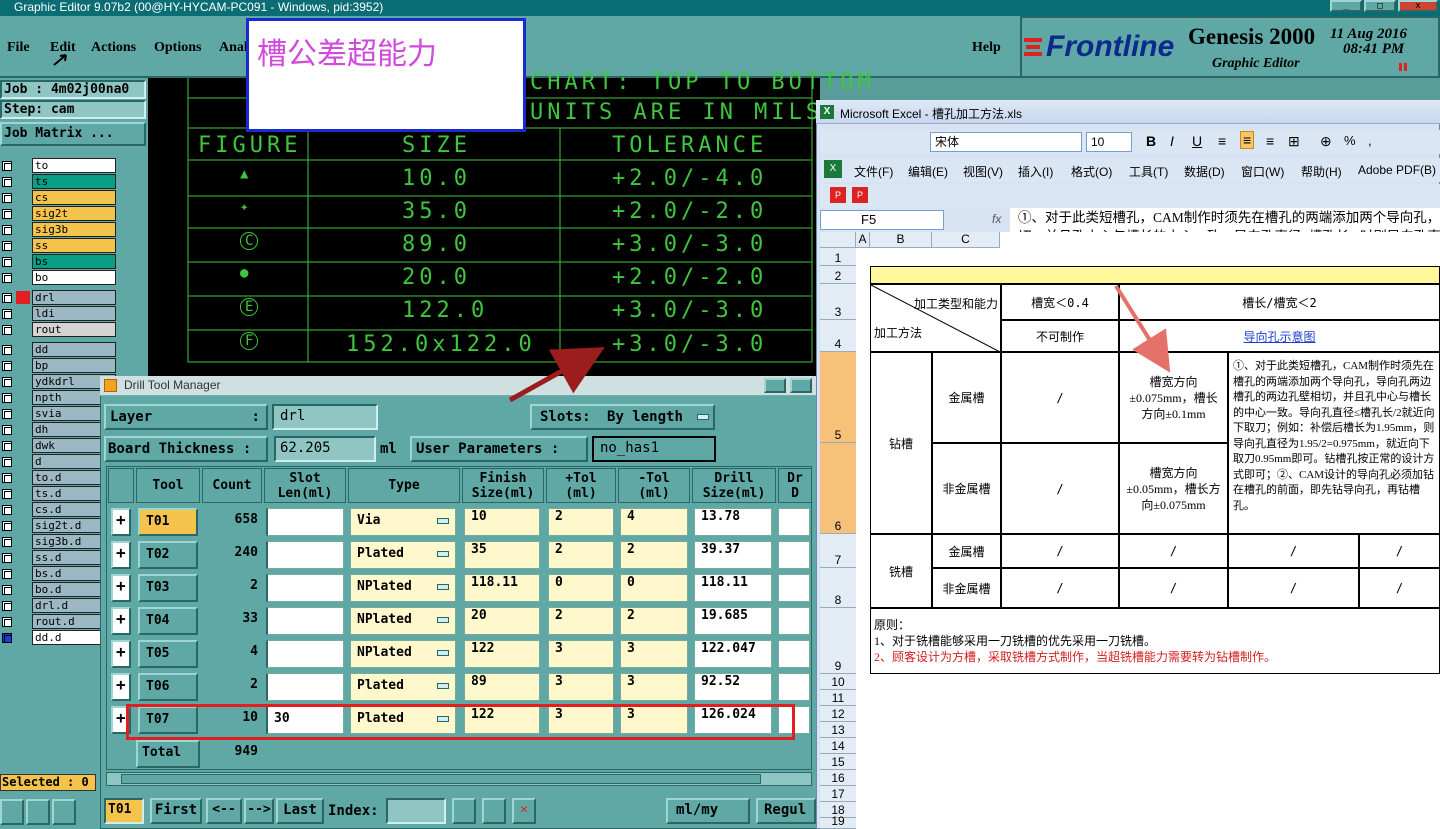 Image resolution: width=1440 pixels, height=829 pixels. I want to click on percent-icon: %, so click(1350, 140).